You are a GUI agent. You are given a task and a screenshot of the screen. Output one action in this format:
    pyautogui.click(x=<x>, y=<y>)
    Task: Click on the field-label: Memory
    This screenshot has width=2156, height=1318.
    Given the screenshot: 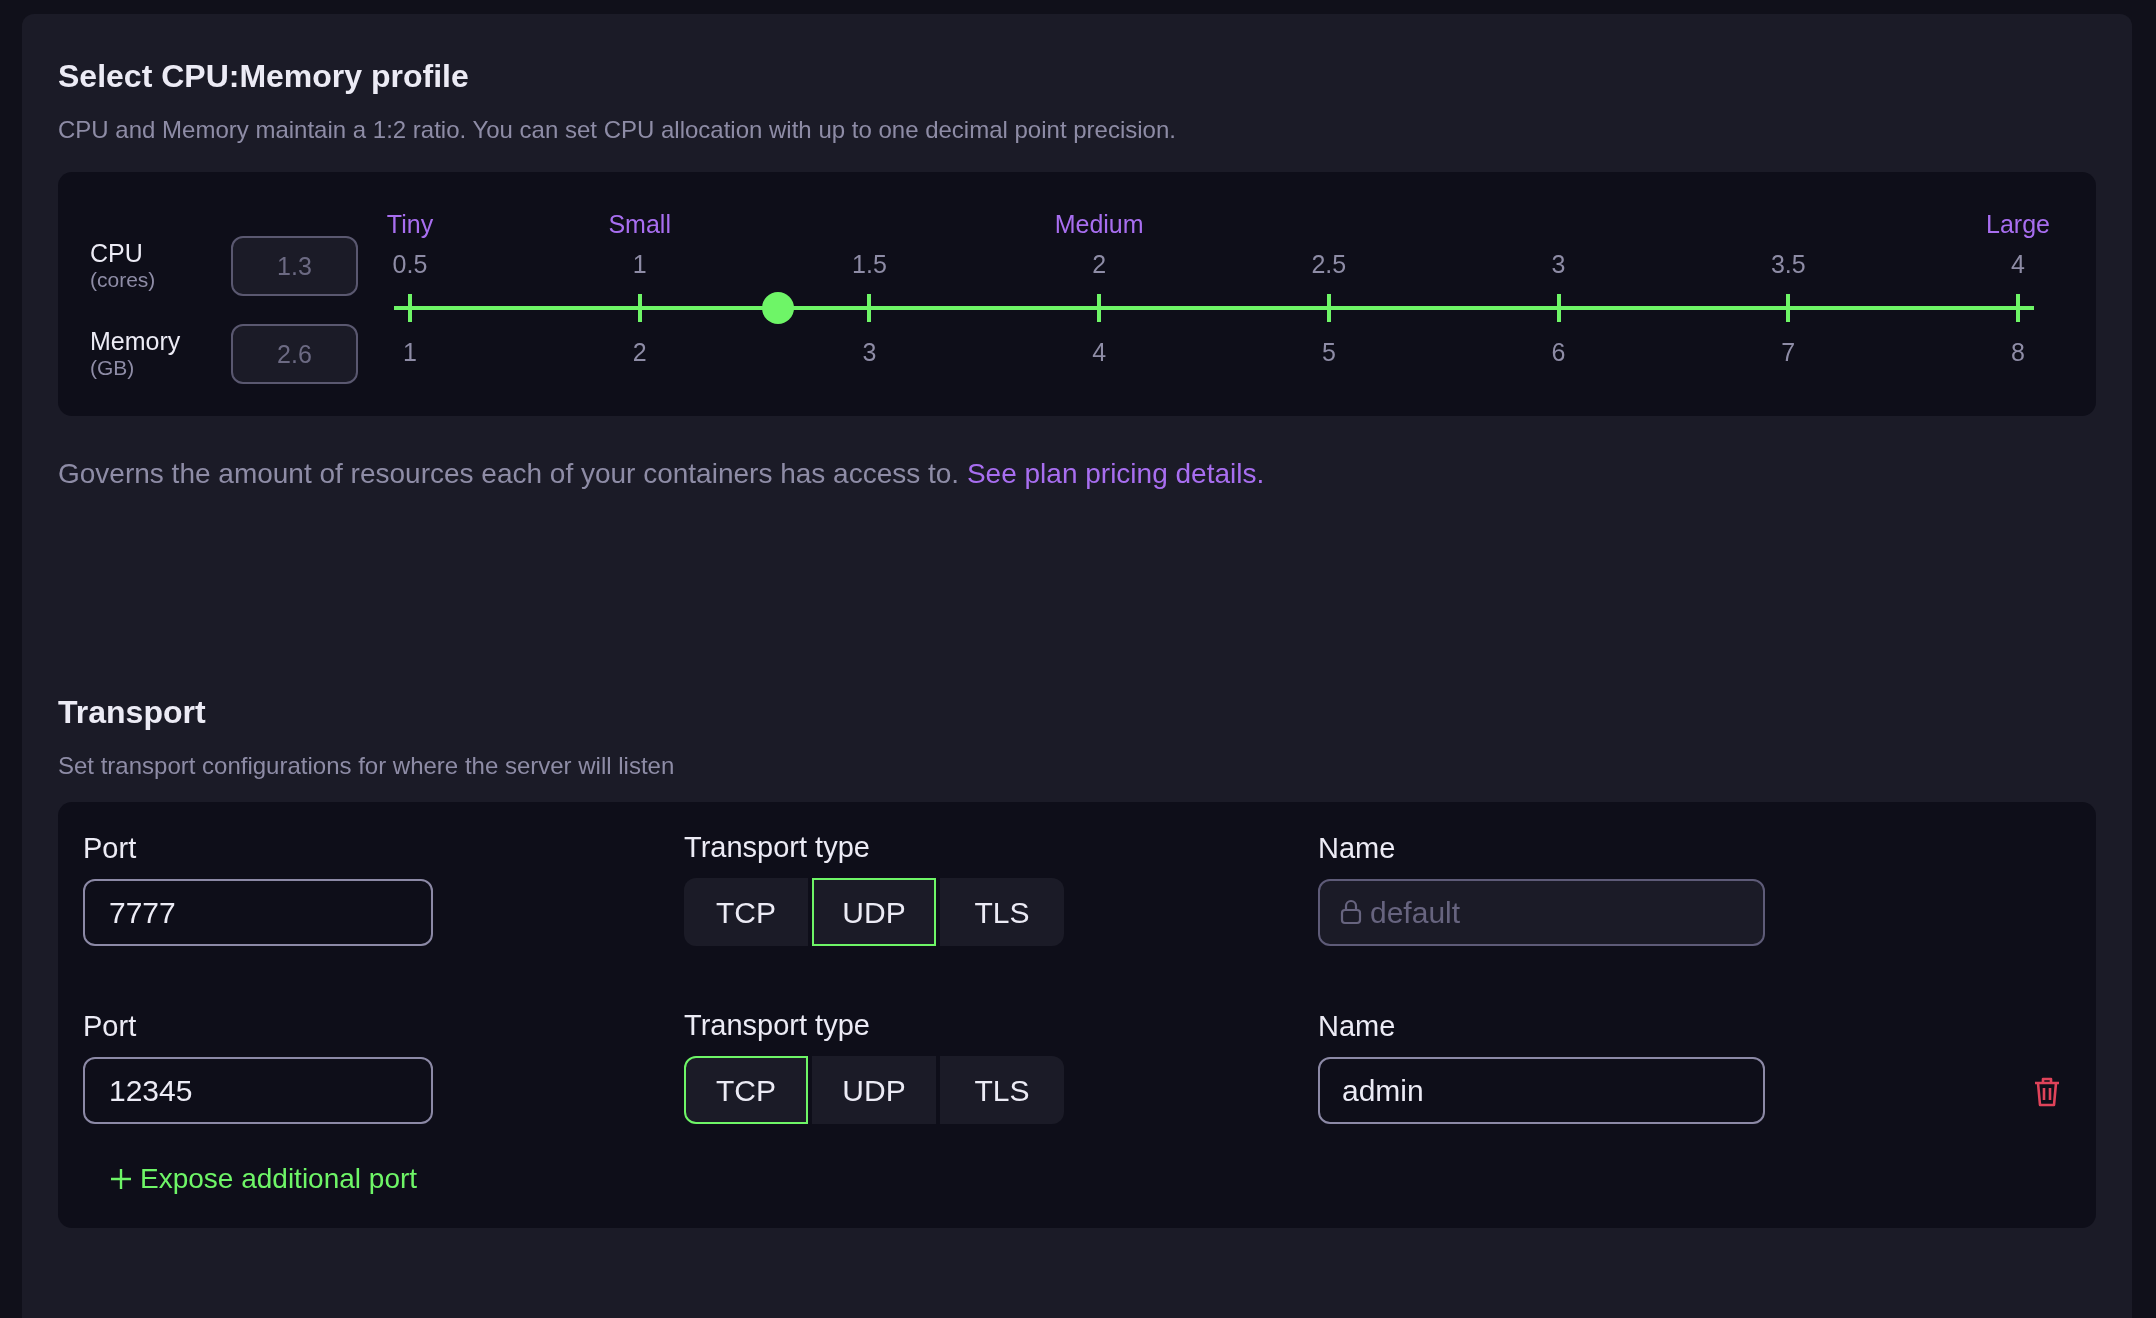 What is the action you would take?
    pyautogui.click(x=136, y=341)
    